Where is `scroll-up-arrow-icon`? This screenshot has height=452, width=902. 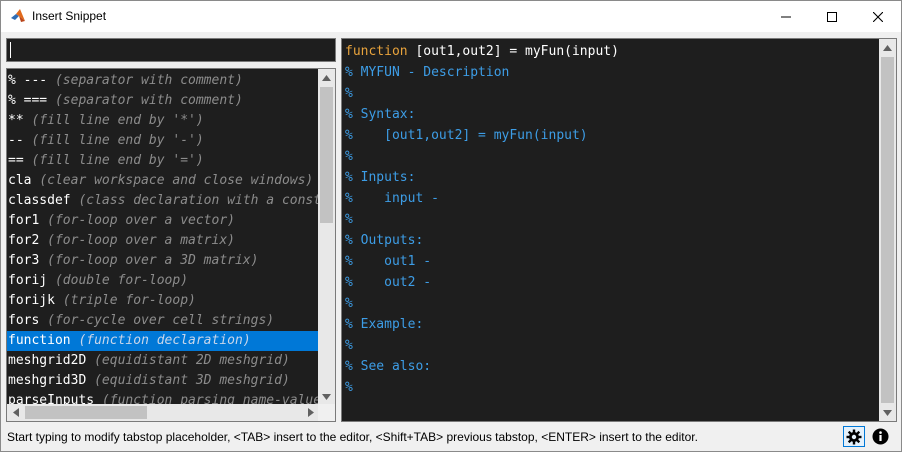
scroll-up-arrow-icon is located at coordinates (326, 77).